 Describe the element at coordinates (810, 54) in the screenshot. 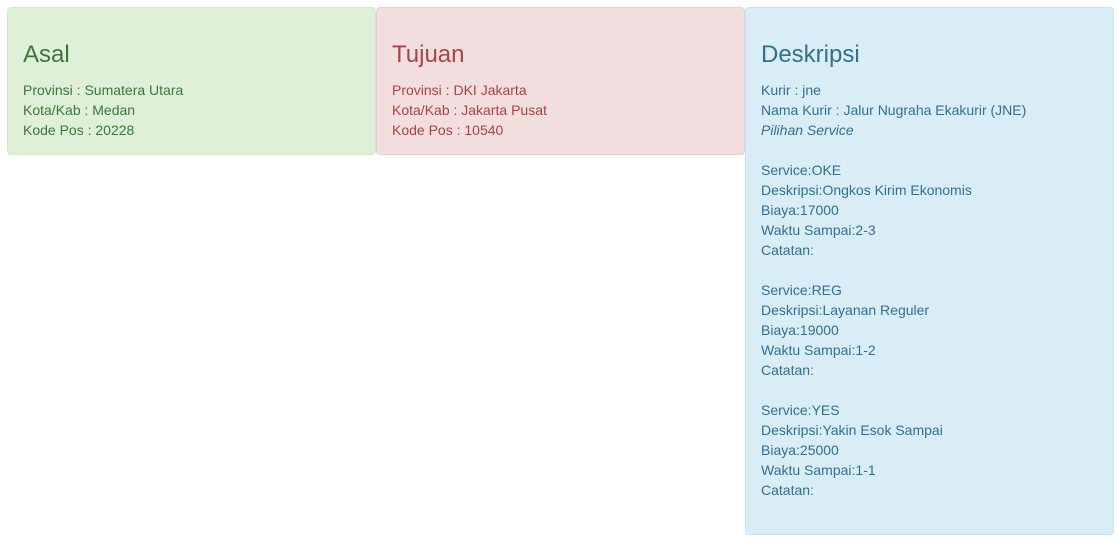

I see `deskripsi-title: Deskripsi` at that location.